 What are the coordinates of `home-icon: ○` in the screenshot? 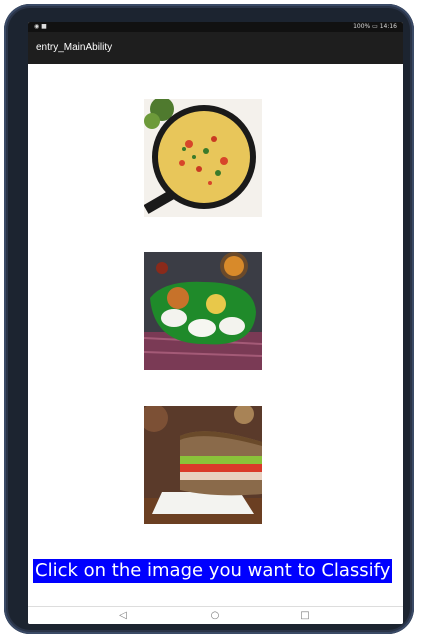 It's located at (215, 616).